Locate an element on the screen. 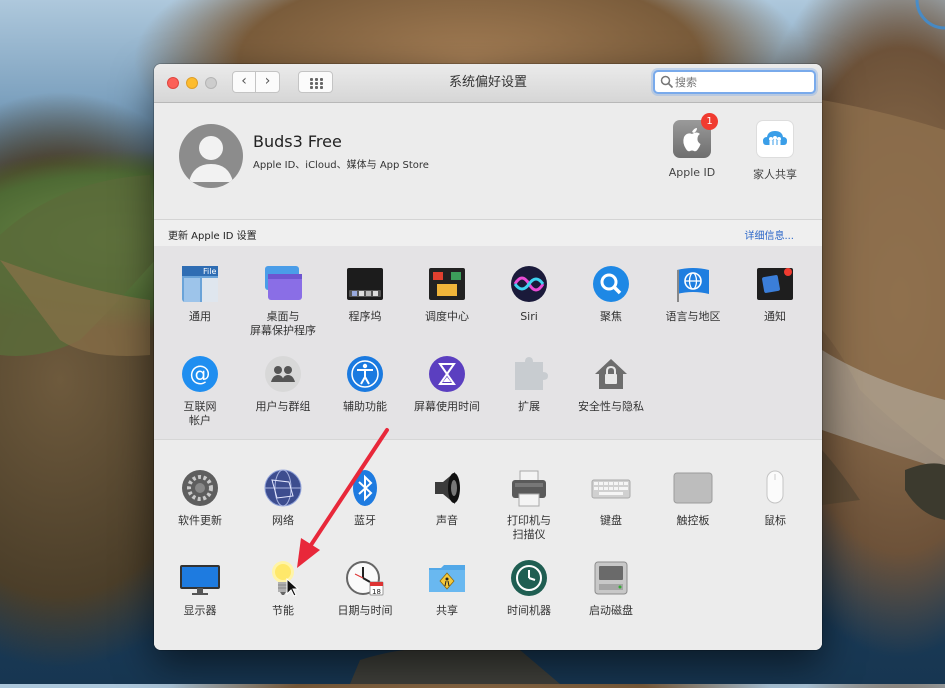 Image resolution: width=945 pixels, height=688 pixels. pref-label: 网络 is located at coordinates (283, 520).